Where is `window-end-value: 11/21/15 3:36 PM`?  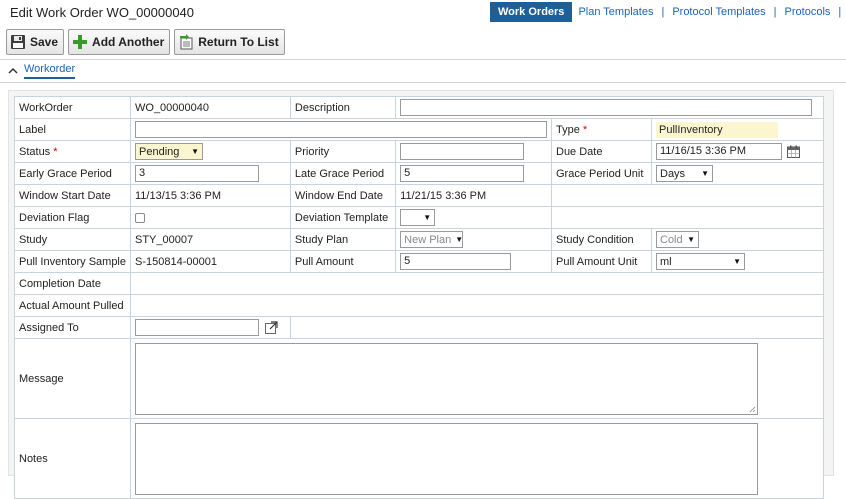
window-end-value: 11/21/15 3:36 PM is located at coordinates (473, 195).